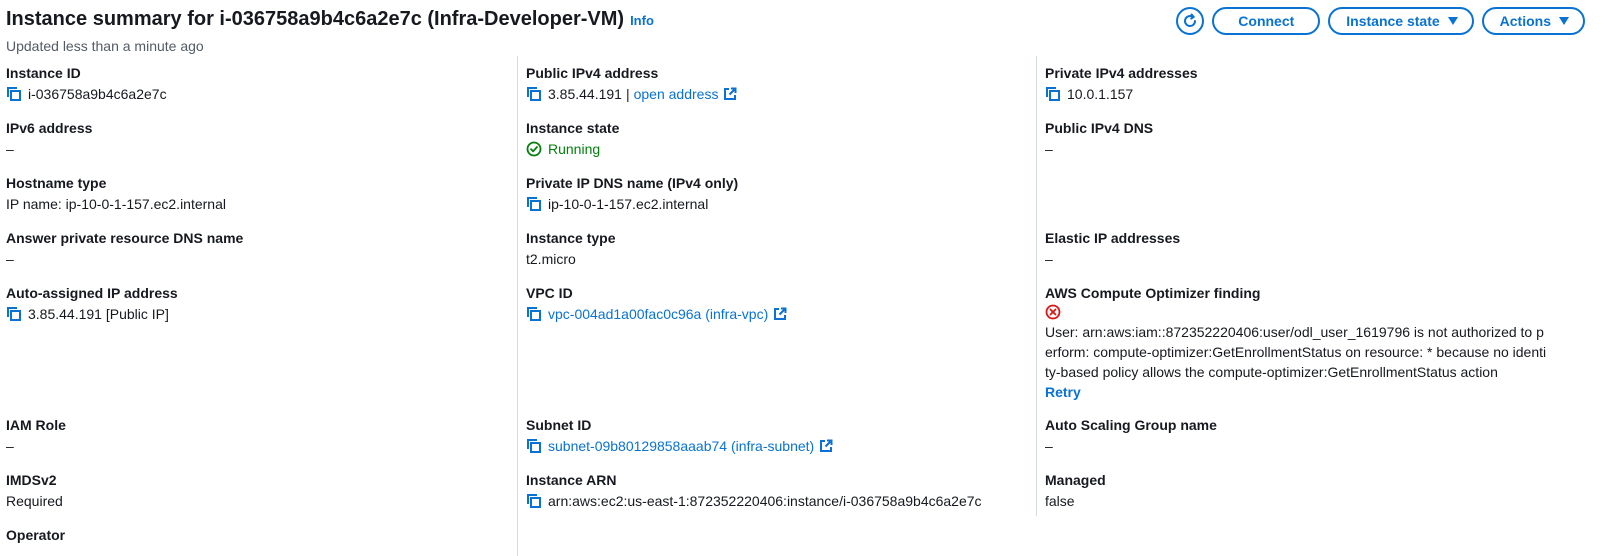 This screenshot has width=1605, height=556. Describe the element at coordinates (1049, 259) in the screenshot. I see `elastic-ip-value: –` at that location.